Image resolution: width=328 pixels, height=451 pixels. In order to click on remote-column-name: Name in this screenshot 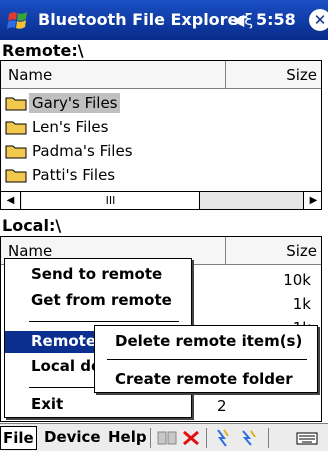, I will do `click(113, 75)`.